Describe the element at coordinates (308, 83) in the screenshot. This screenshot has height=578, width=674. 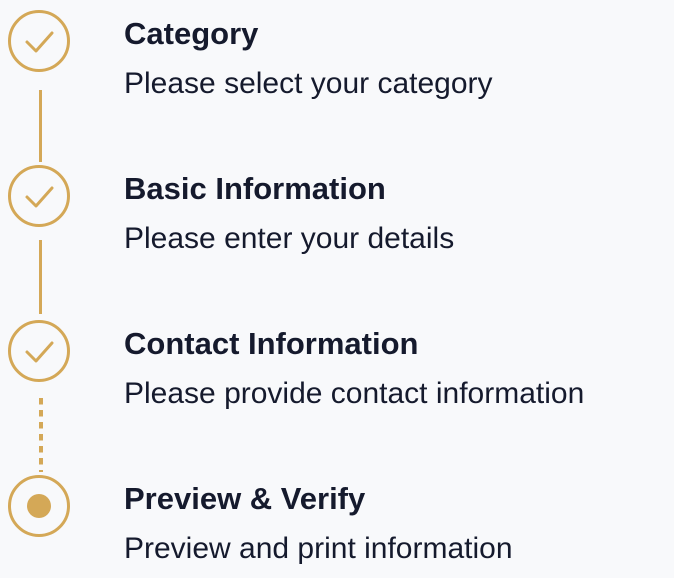
I see `step-subtitle: Please select your category` at that location.